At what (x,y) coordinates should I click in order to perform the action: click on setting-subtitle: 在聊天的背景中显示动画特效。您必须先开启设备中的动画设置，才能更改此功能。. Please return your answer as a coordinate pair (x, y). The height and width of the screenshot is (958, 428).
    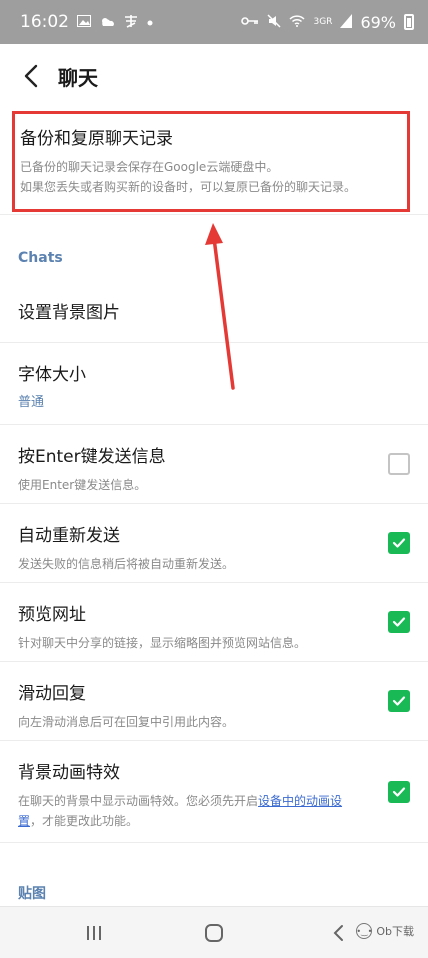
    Looking at the image, I should click on (187, 811).